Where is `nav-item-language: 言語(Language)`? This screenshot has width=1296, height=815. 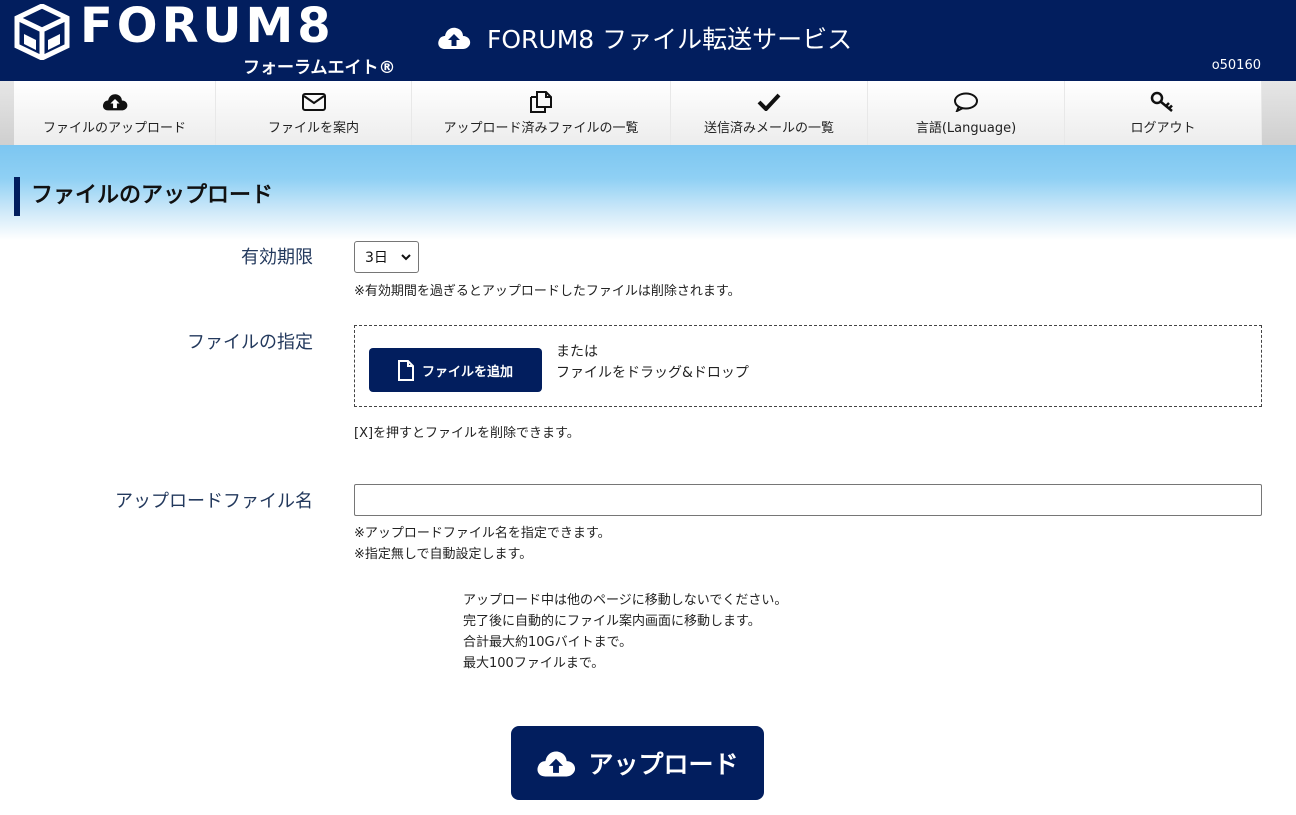 nav-item-language: 言語(Language) is located at coordinates (966, 113).